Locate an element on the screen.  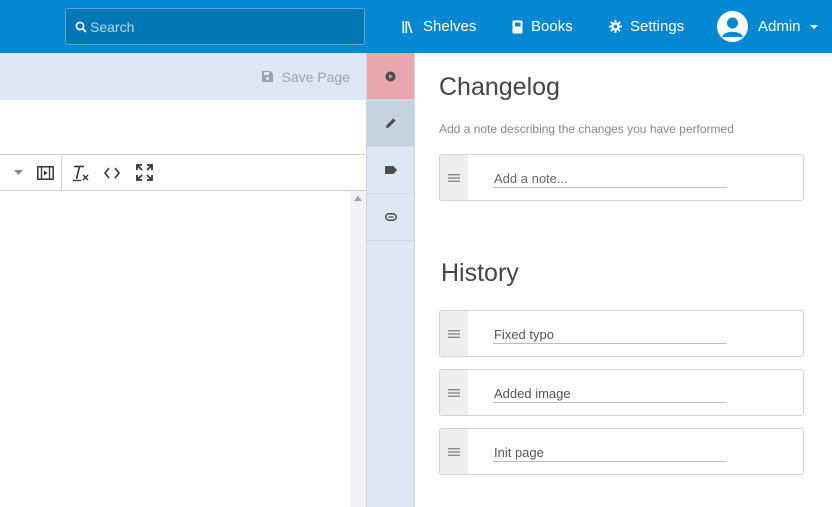
save-icon is located at coordinates (267, 76).